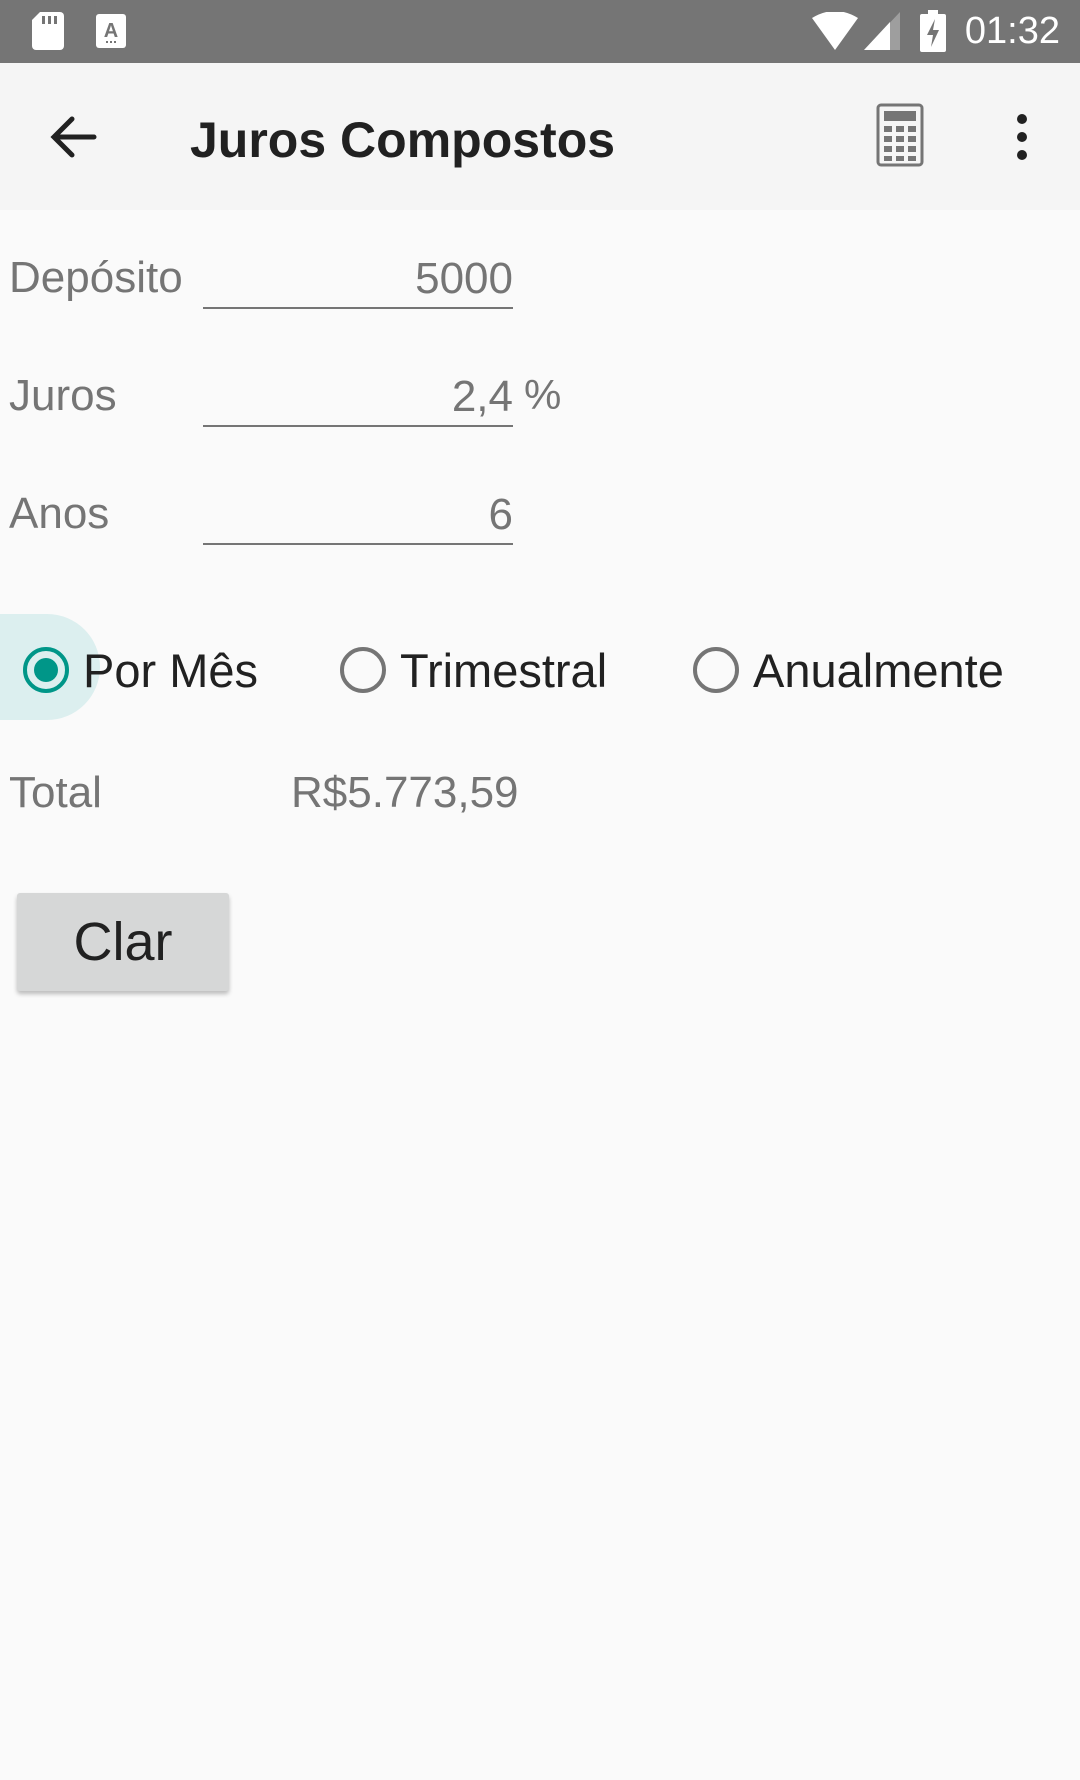  What do you see at coordinates (933, 31) in the screenshot?
I see `battery-charging-icon` at bounding box center [933, 31].